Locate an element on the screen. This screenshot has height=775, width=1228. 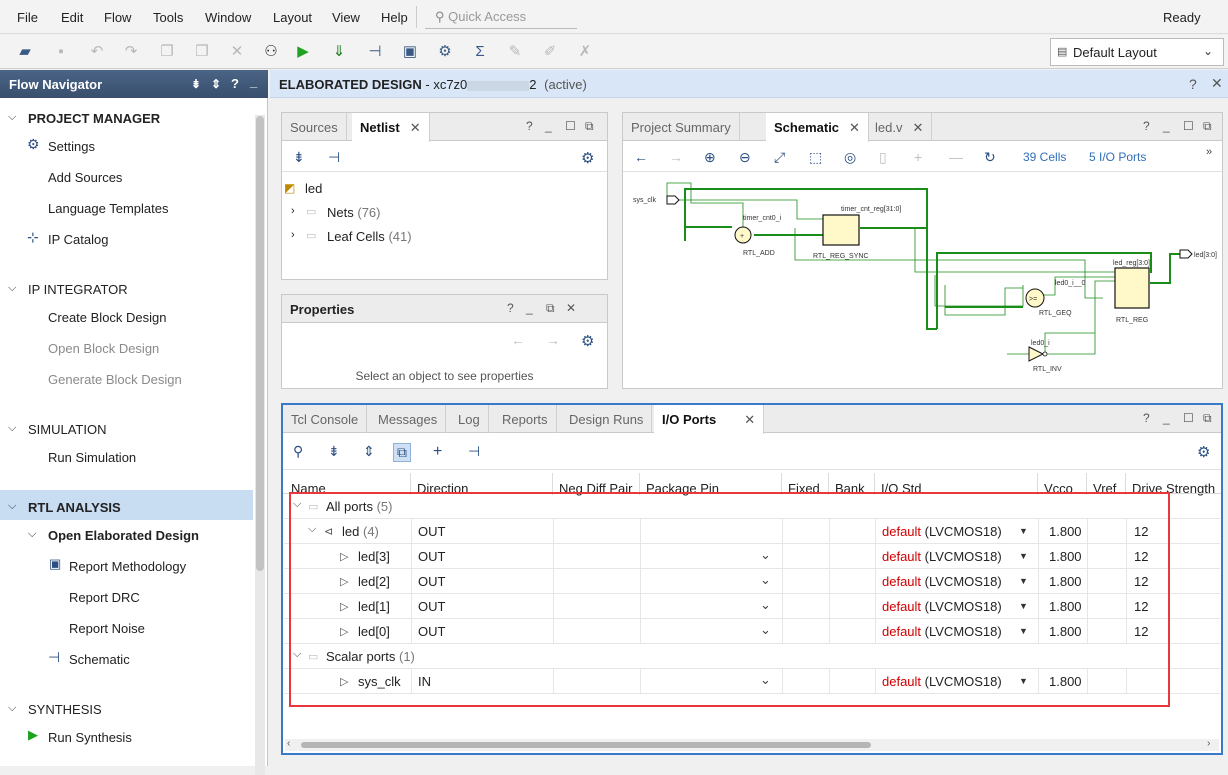
netlist-root: led is located at coordinates (313, 188).